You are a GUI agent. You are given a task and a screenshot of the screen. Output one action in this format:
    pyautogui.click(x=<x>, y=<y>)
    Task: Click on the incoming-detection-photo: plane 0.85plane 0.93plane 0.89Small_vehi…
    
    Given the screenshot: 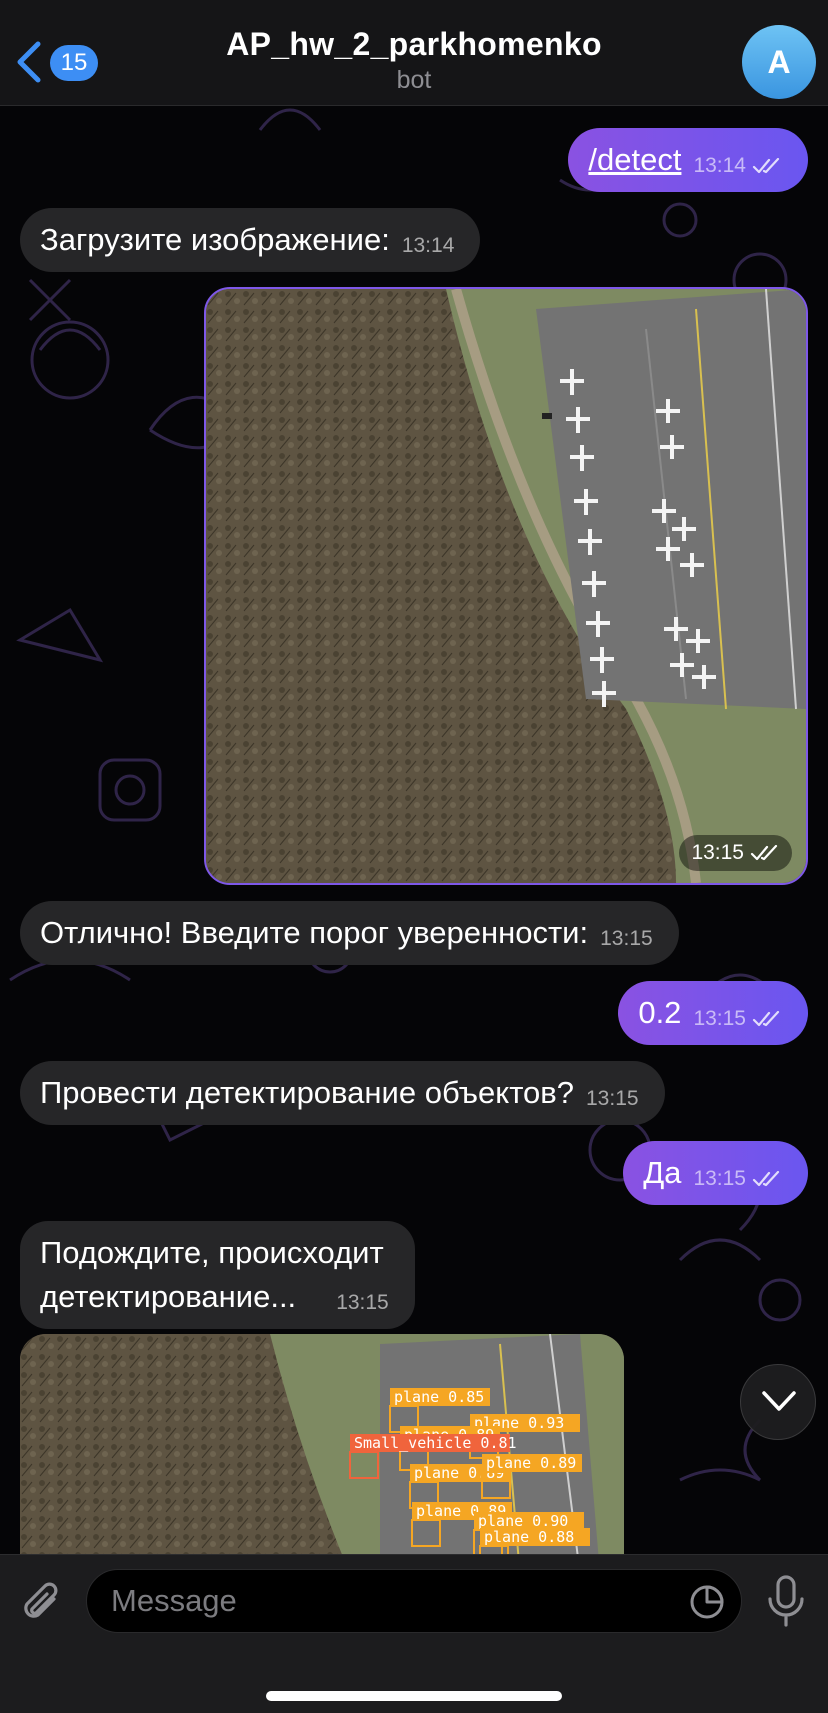 What is the action you would take?
    pyautogui.click(x=322, y=1444)
    